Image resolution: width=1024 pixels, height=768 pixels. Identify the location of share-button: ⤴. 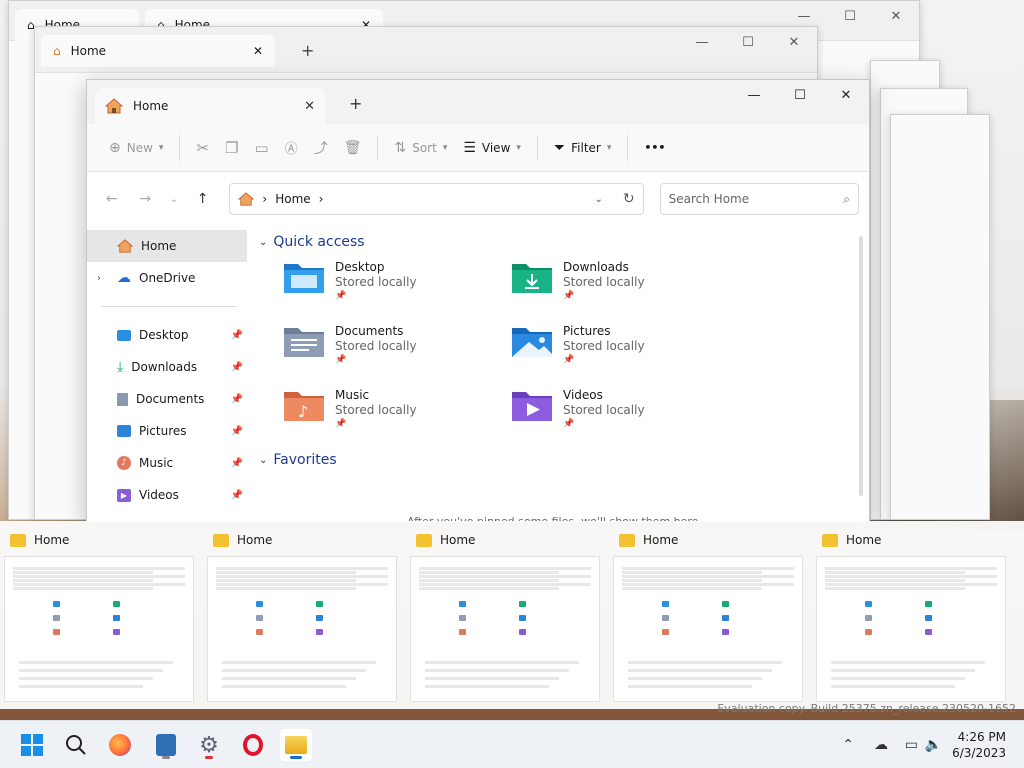
(321, 148).